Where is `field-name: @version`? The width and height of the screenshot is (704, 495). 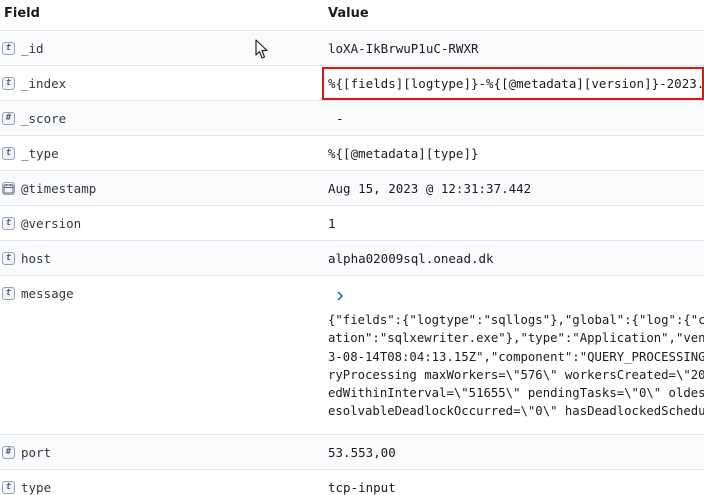 field-name: @version is located at coordinates (51, 223).